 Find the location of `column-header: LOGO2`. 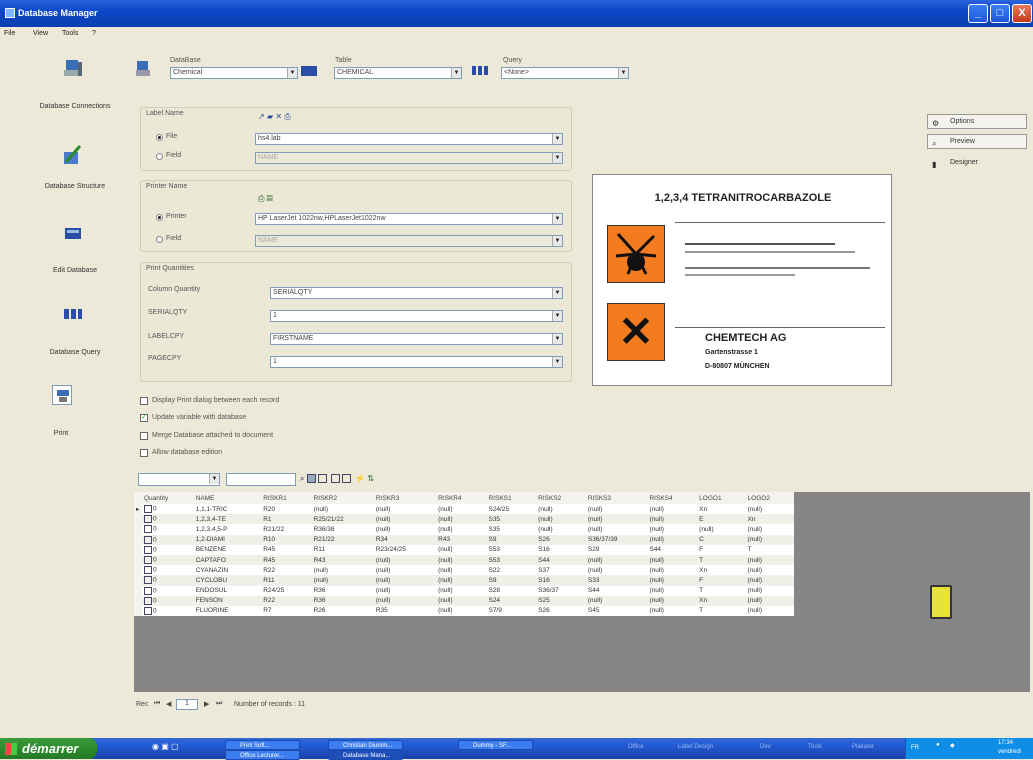

column-header: LOGO2 is located at coordinates (769, 498).